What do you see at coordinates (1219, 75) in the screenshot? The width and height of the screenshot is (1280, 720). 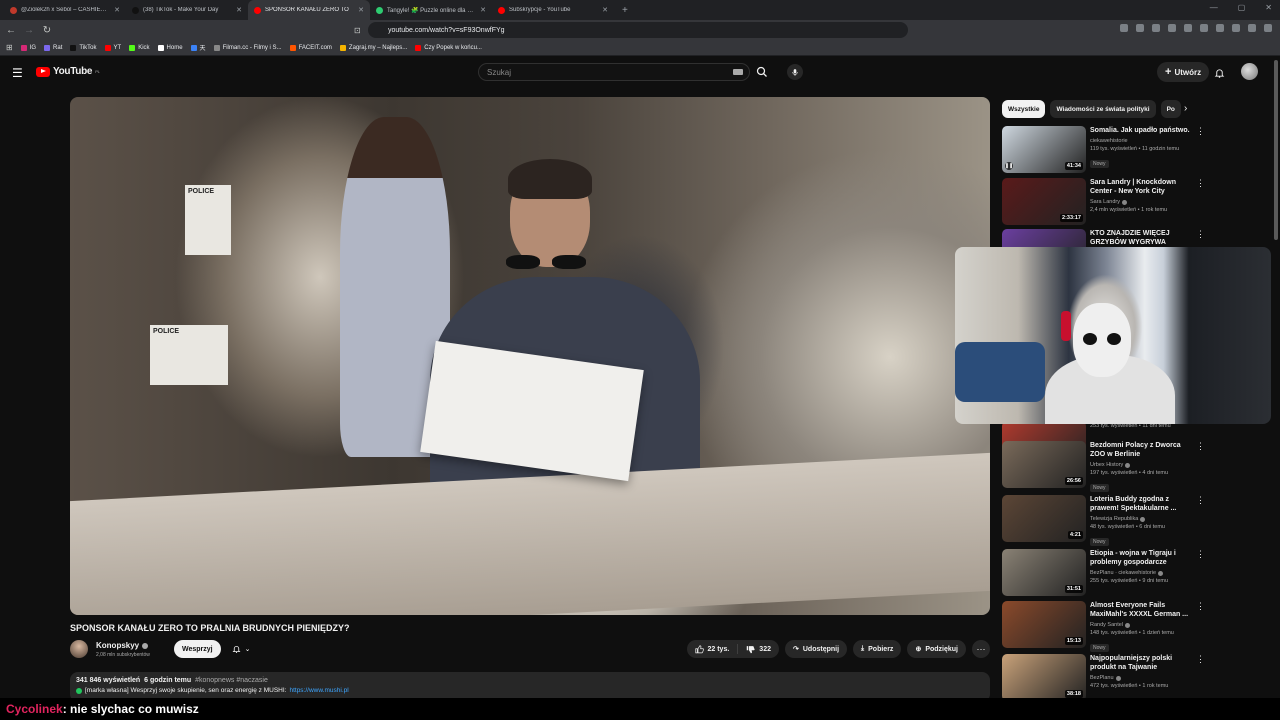 I see `notifications-button` at bounding box center [1219, 75].